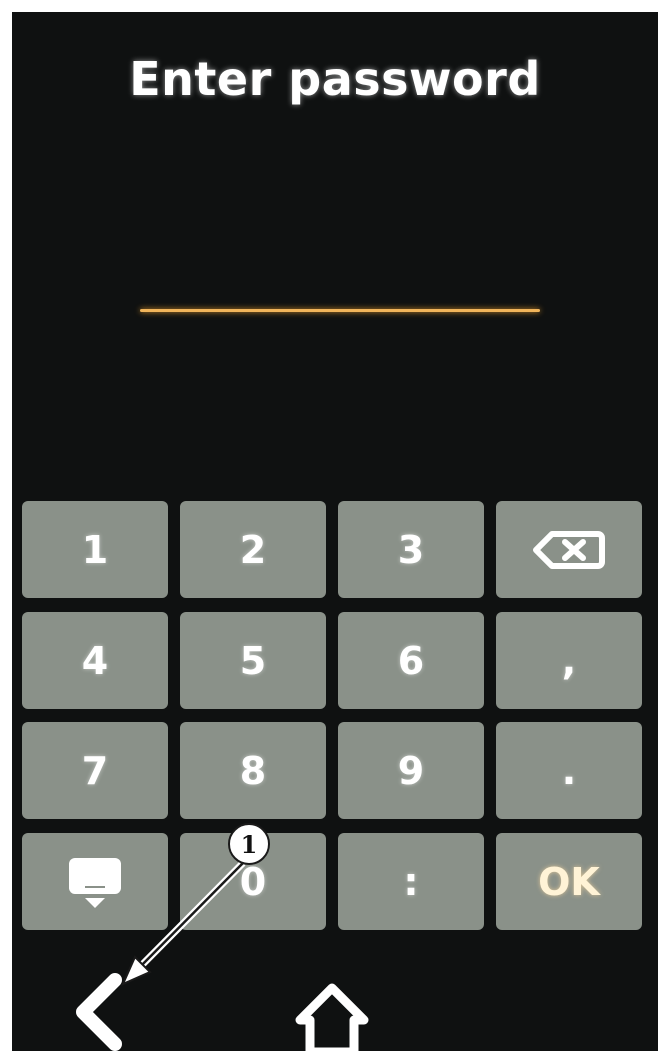 This screenshot has width=658, height=1051. What do you see at coordinates (95, 549) in the screenshot?
I see `key-1: 1` at bounding box center [95, 549].